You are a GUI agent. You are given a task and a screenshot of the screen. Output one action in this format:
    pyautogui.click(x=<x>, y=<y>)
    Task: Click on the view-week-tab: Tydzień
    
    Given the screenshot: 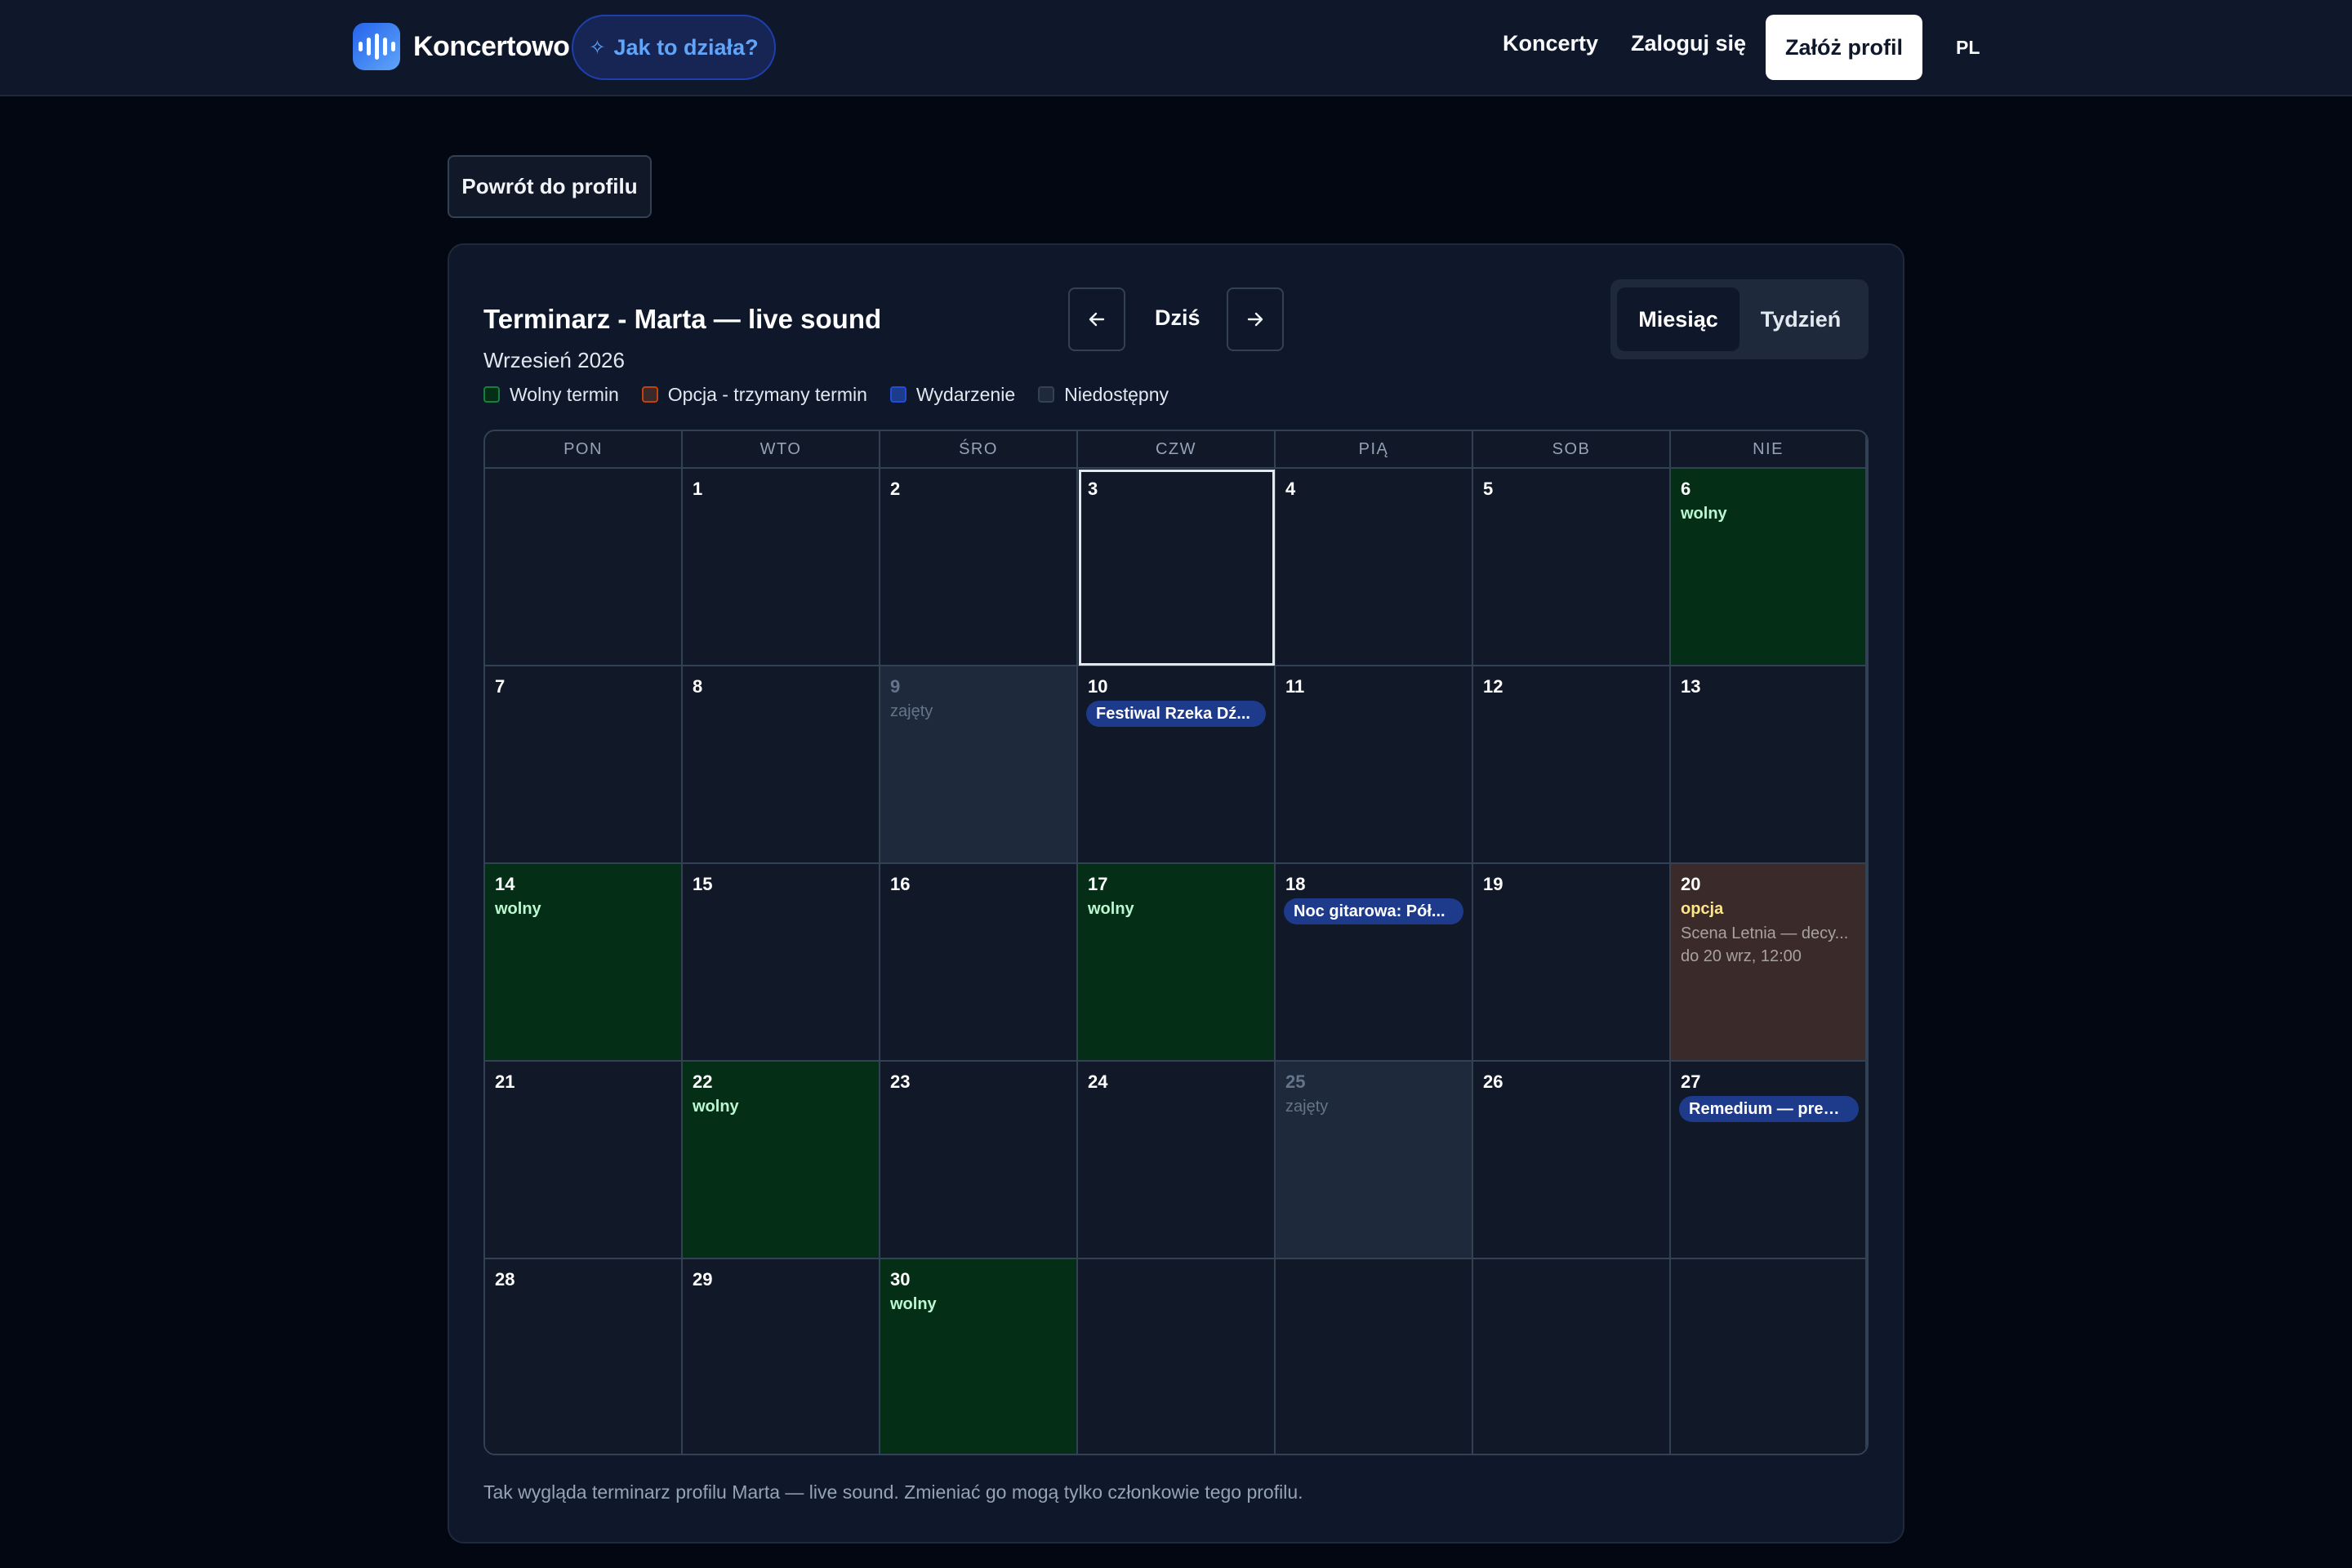 What is the action you would take?
    pyautogui.click(x=1801, y=319)
    